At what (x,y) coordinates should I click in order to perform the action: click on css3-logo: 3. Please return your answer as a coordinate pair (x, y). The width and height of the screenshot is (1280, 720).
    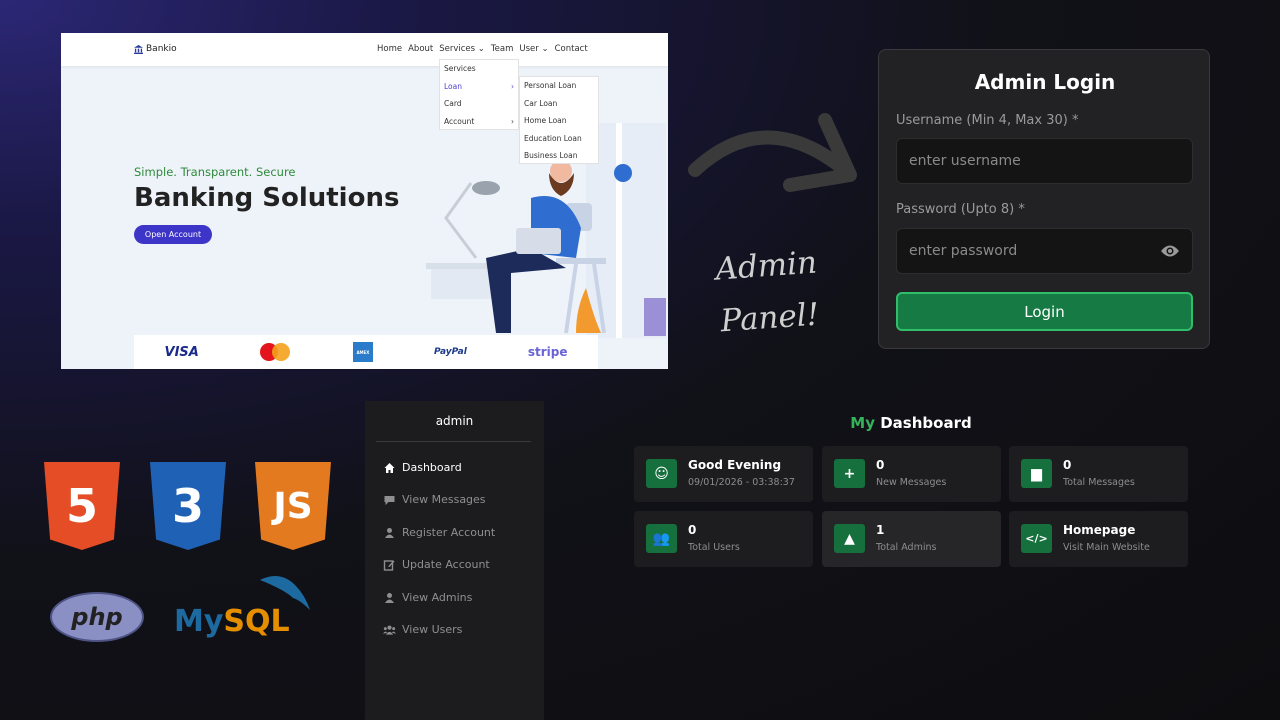
    Looking at the image, I should click on (188, 506).